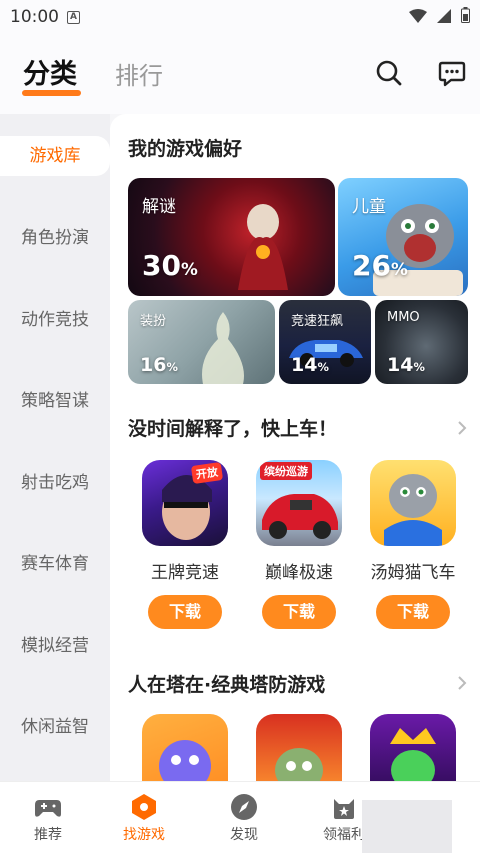  I want to click on nav-label: 发现, so click(244, 835).